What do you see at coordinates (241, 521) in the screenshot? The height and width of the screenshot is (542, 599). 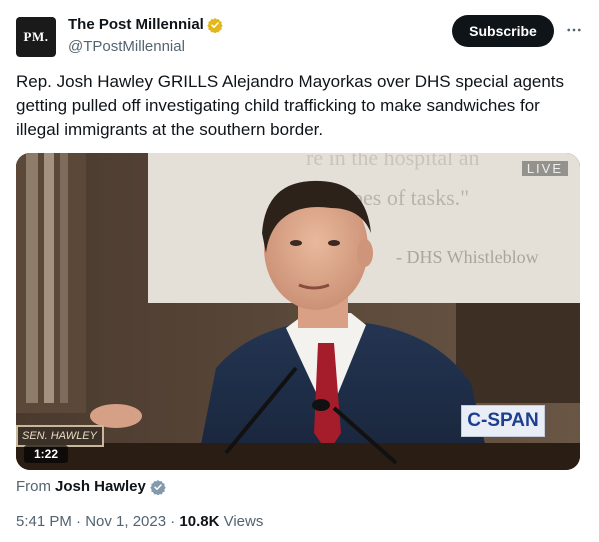 I see `views-label: Views` at bounding box center [241, 521].